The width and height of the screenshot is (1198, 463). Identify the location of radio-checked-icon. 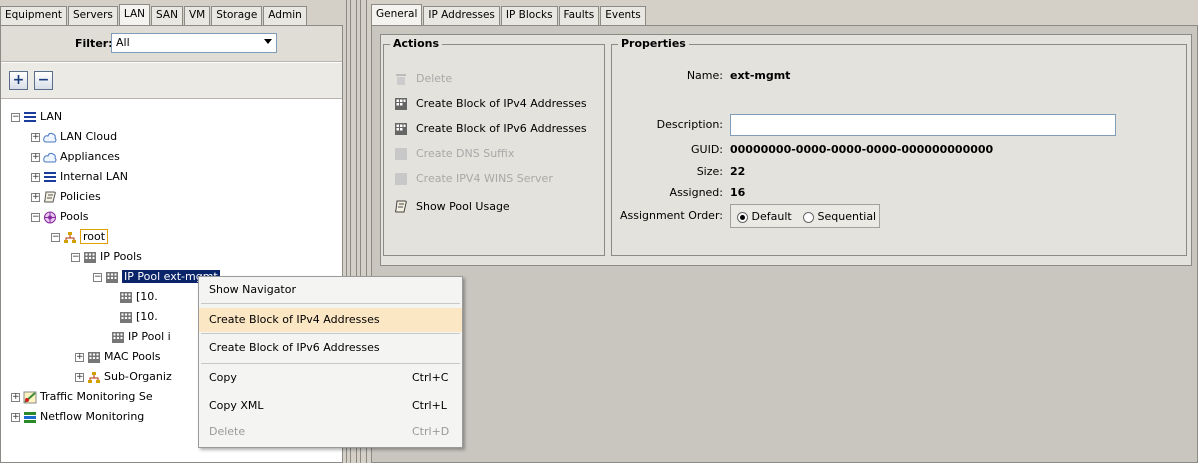
(742, 217).